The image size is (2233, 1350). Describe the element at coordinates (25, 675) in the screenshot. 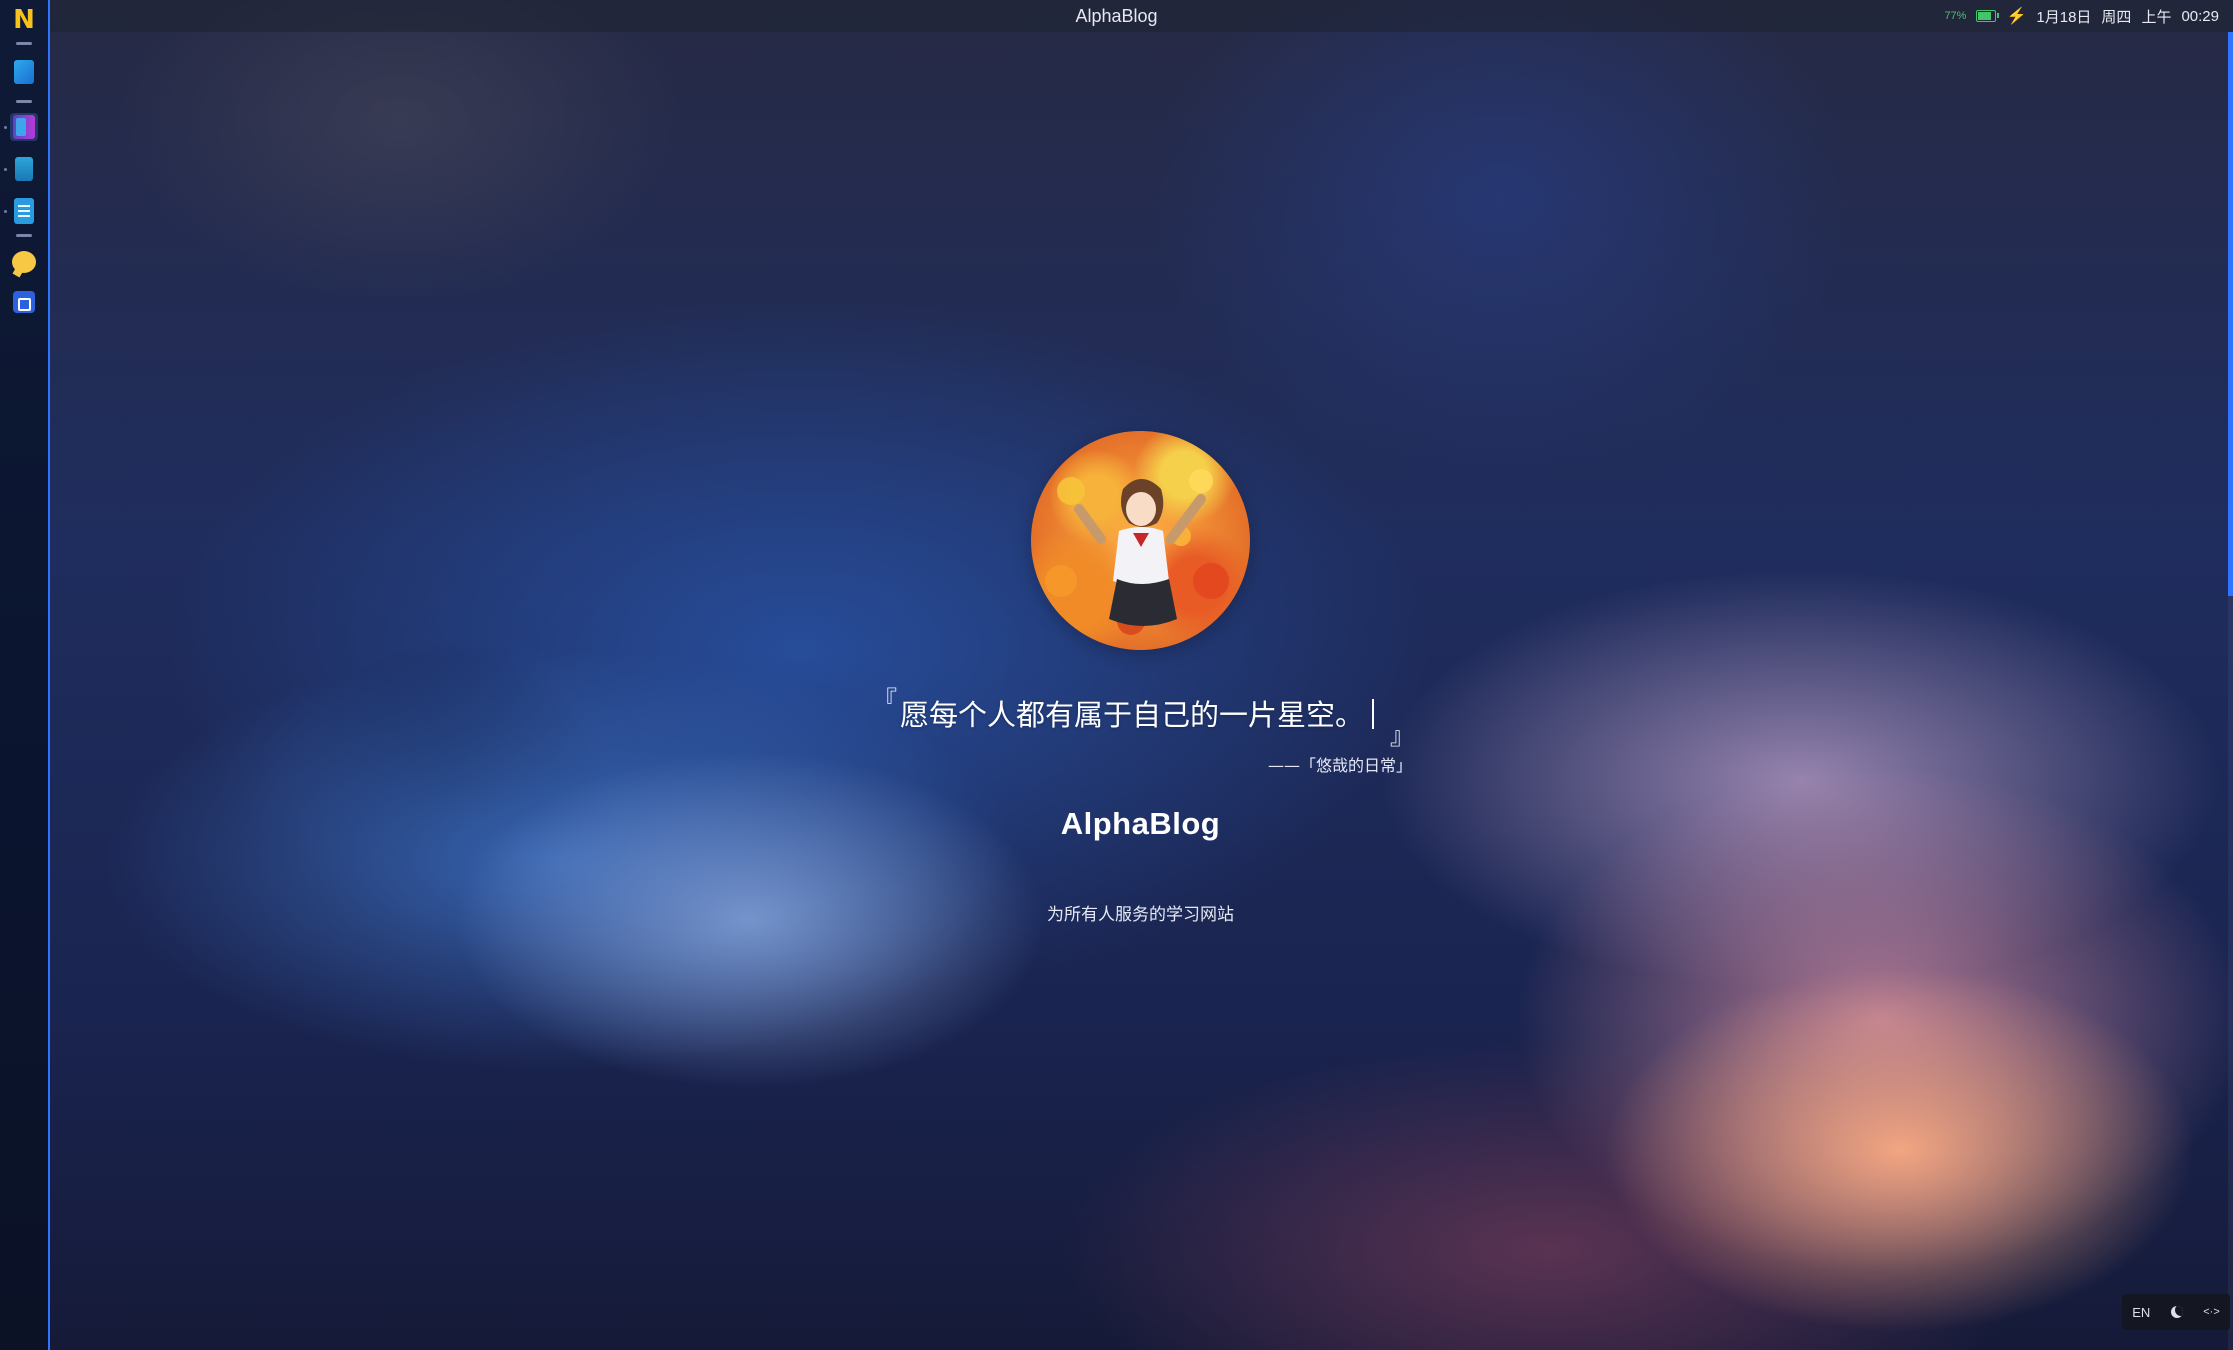

I see `app-dock: N` at that location.